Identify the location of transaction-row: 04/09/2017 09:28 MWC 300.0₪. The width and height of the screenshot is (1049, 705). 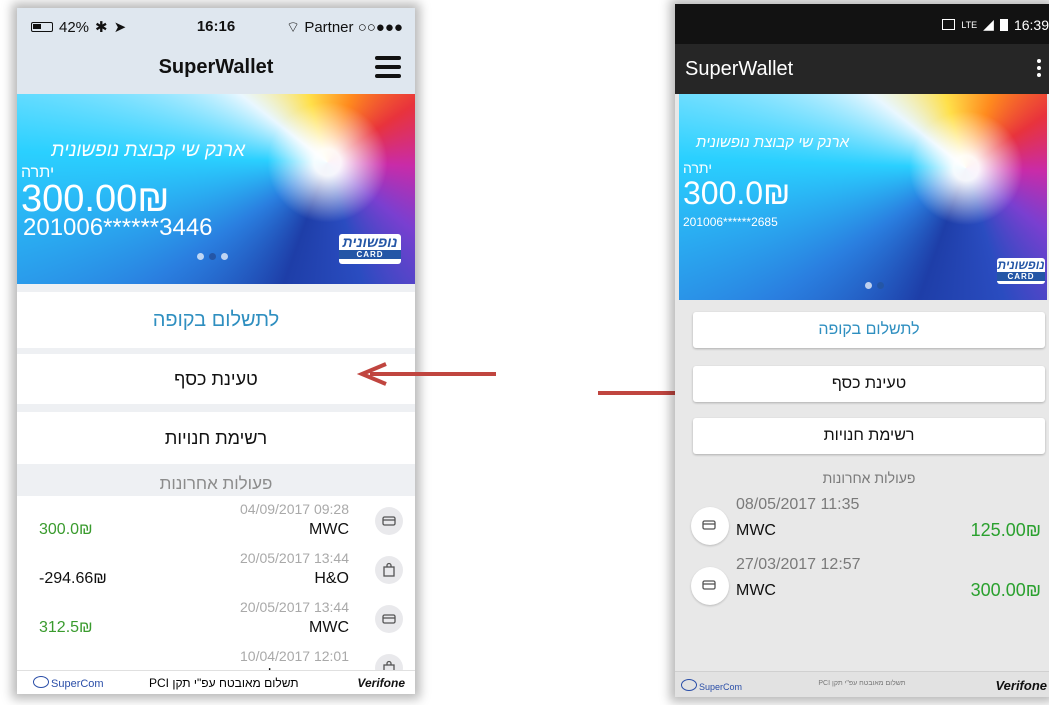
(216, 522).